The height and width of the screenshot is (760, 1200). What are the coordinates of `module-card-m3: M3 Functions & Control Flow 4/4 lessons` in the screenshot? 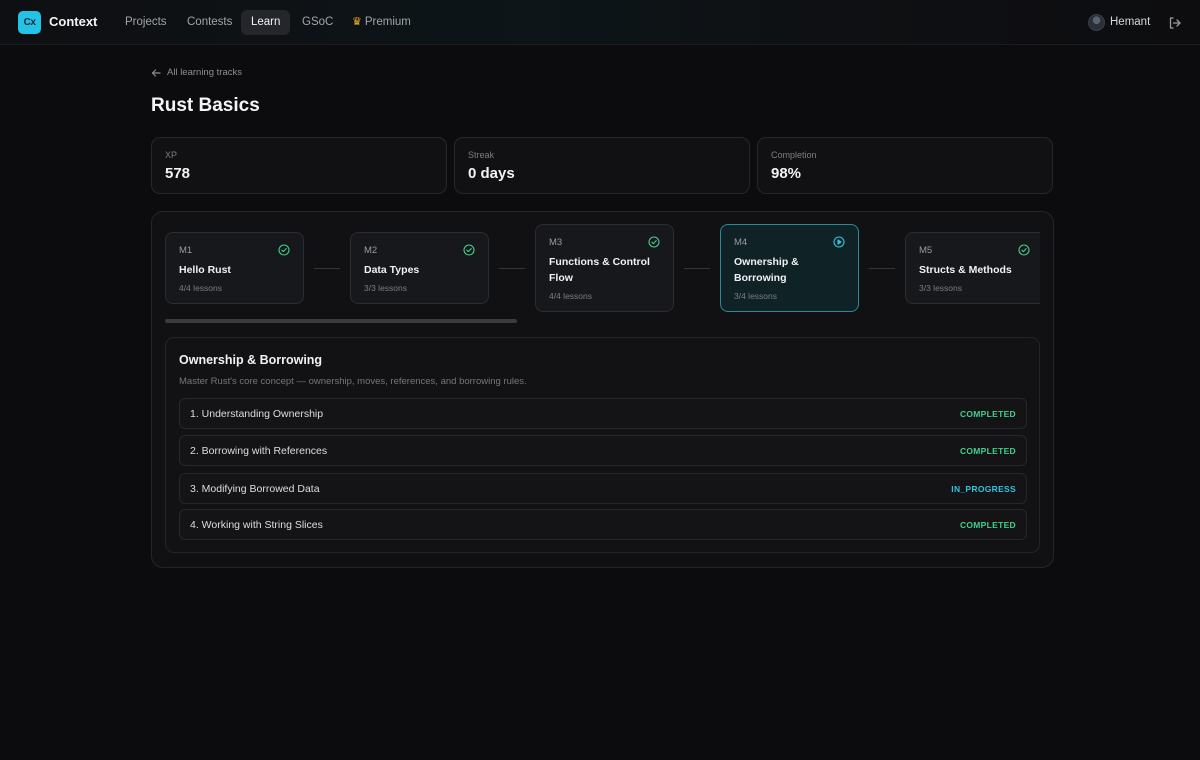 It's located at (604, 268).